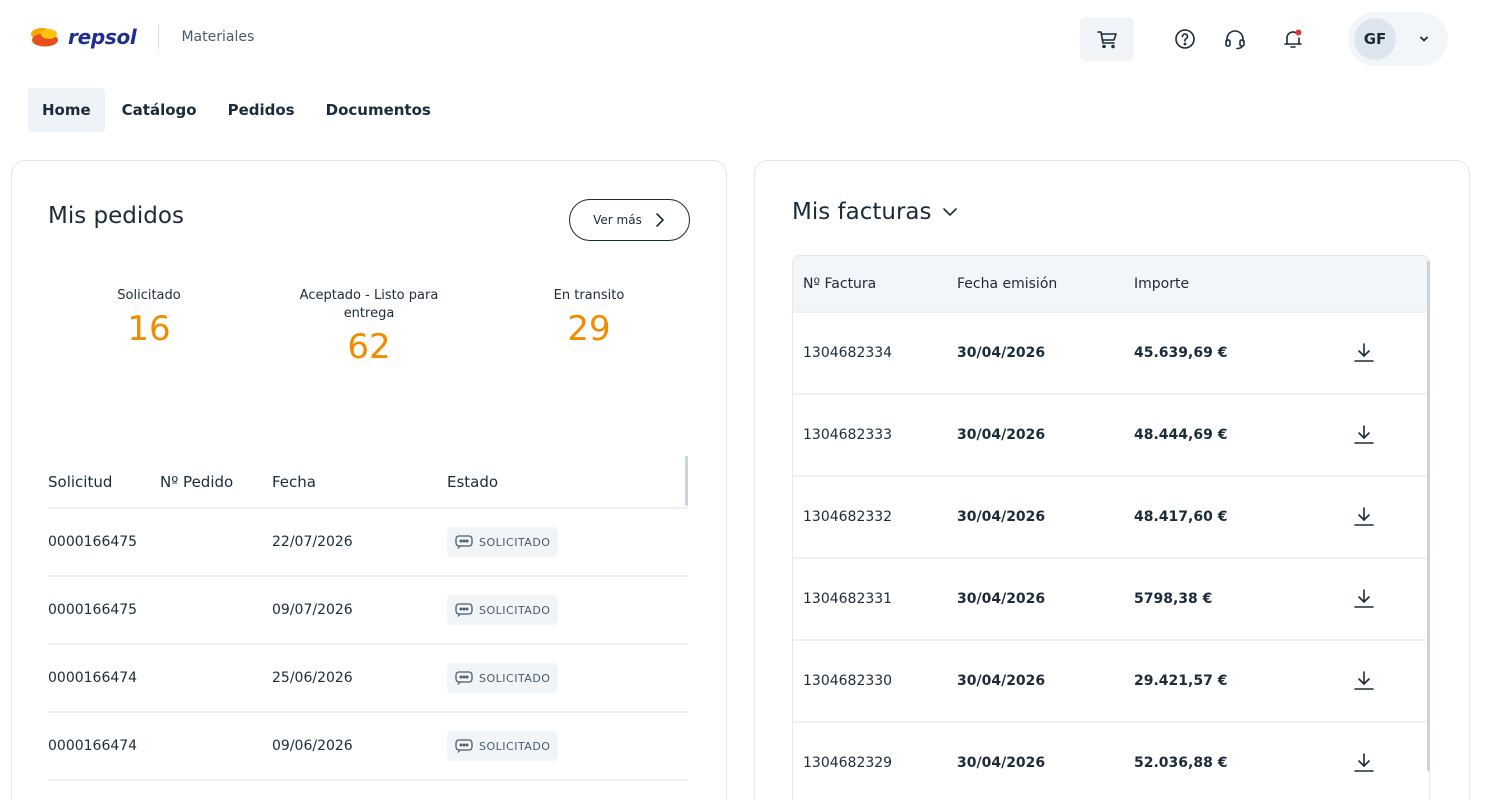  What do you see at coordinates (1111, 352) in the screenshot?
I see `table-row: 1304682334 30/04/2026 45.639,69 €` at bounding box center [1111, 352].